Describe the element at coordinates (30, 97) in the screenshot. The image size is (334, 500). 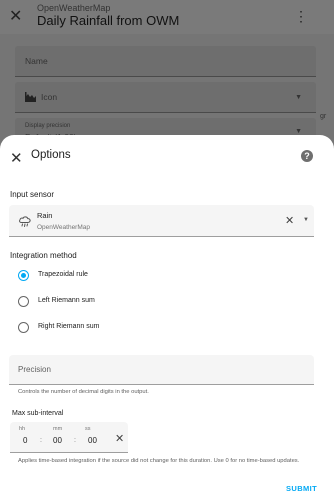
I see `chart-icon` at that location.